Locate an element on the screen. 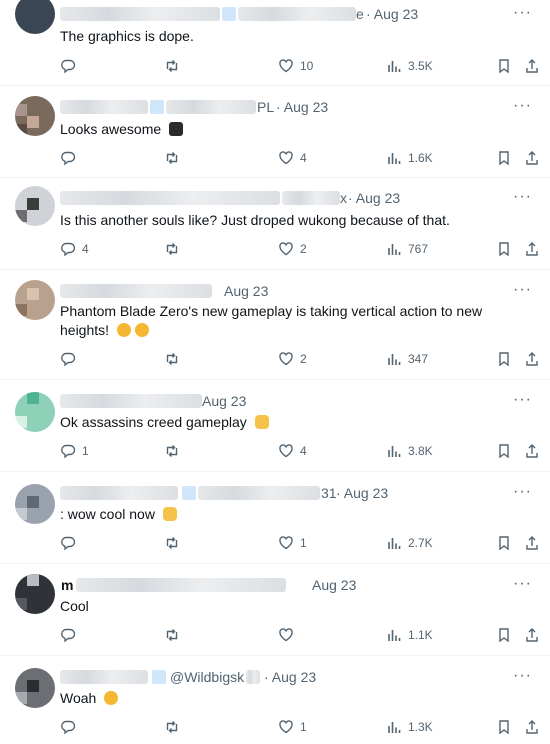 The width and height of the screenshot is (550, 744). action-bar: 1.1K is located at coordinates (300, 635).